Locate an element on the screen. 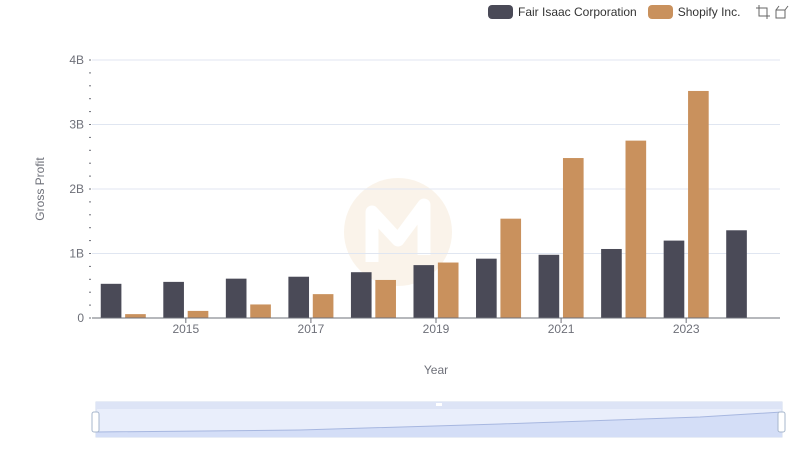 This screenshot has height=461, width=800. x-tick-label: 2017 is located at coordinates (311, 329).